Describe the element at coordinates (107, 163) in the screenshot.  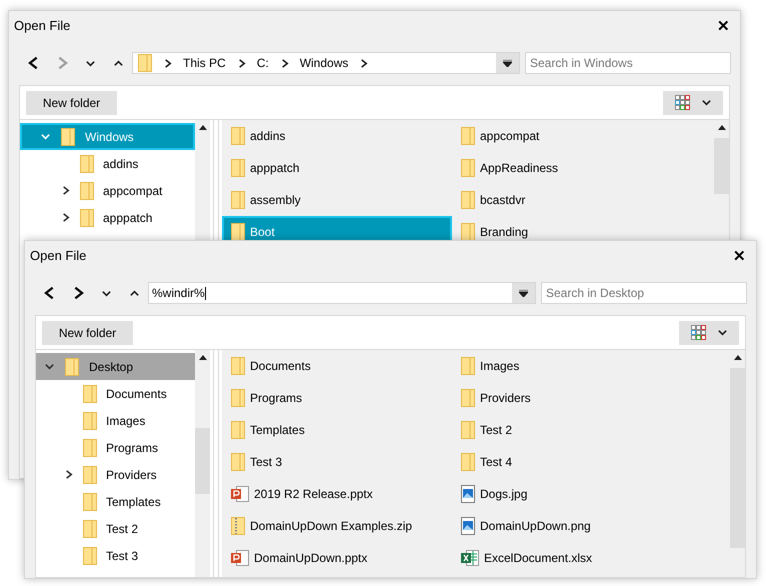
I see `tree-item: addins` at that location.